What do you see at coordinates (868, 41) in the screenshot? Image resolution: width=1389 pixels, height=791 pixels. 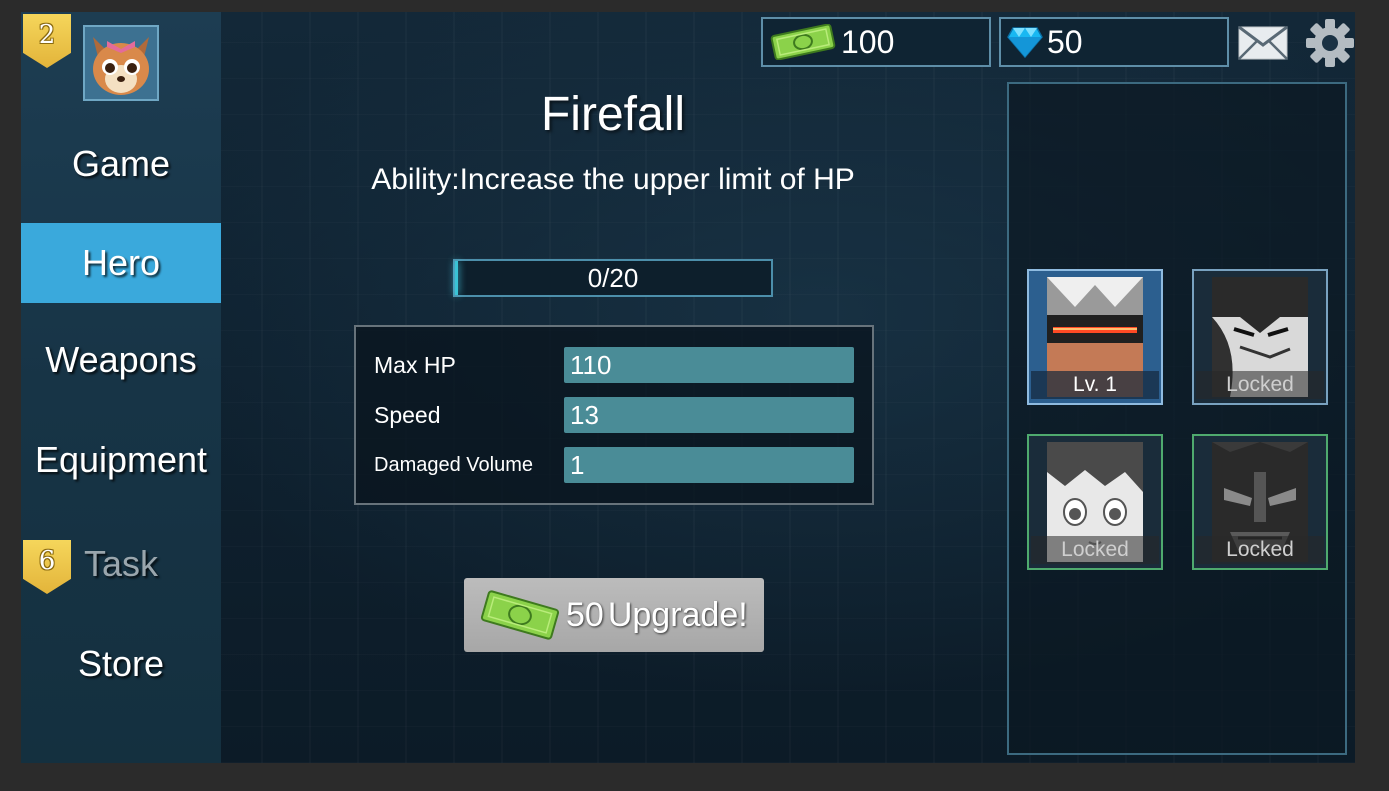 I see `cash-amount: 100` at bounding box center [868, 41].